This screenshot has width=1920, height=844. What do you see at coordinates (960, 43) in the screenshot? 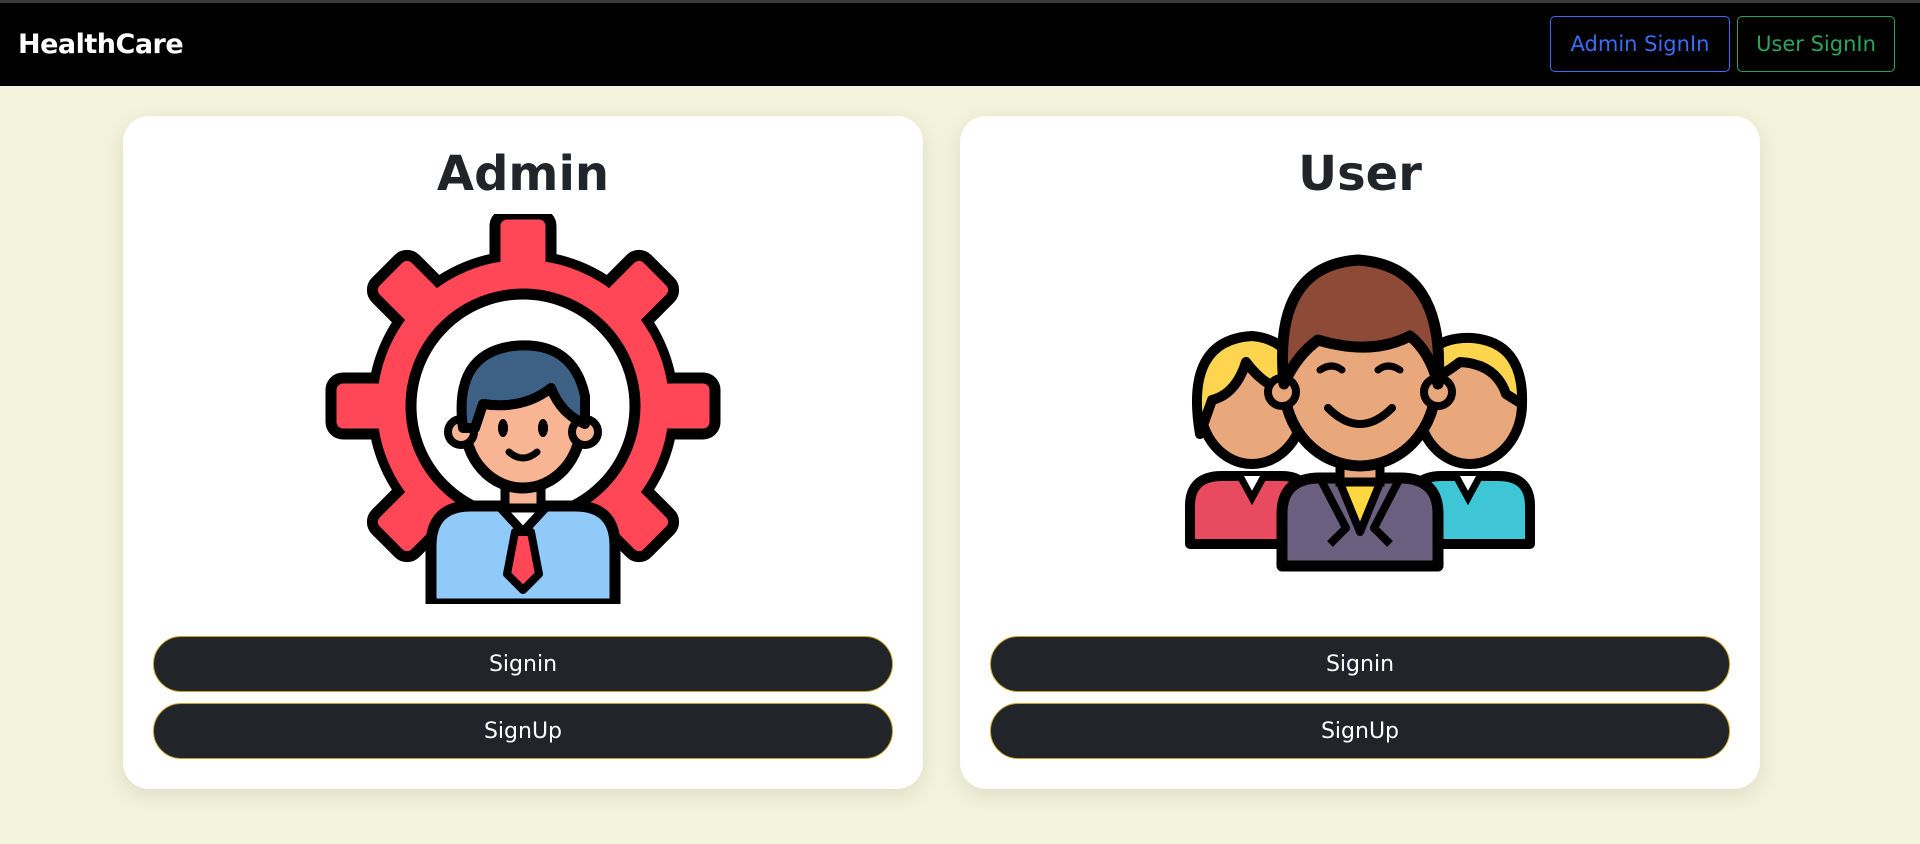
I see `top-navbar: HealthCare Admin SignIn User SignIn` at bounding box center [960, 43].